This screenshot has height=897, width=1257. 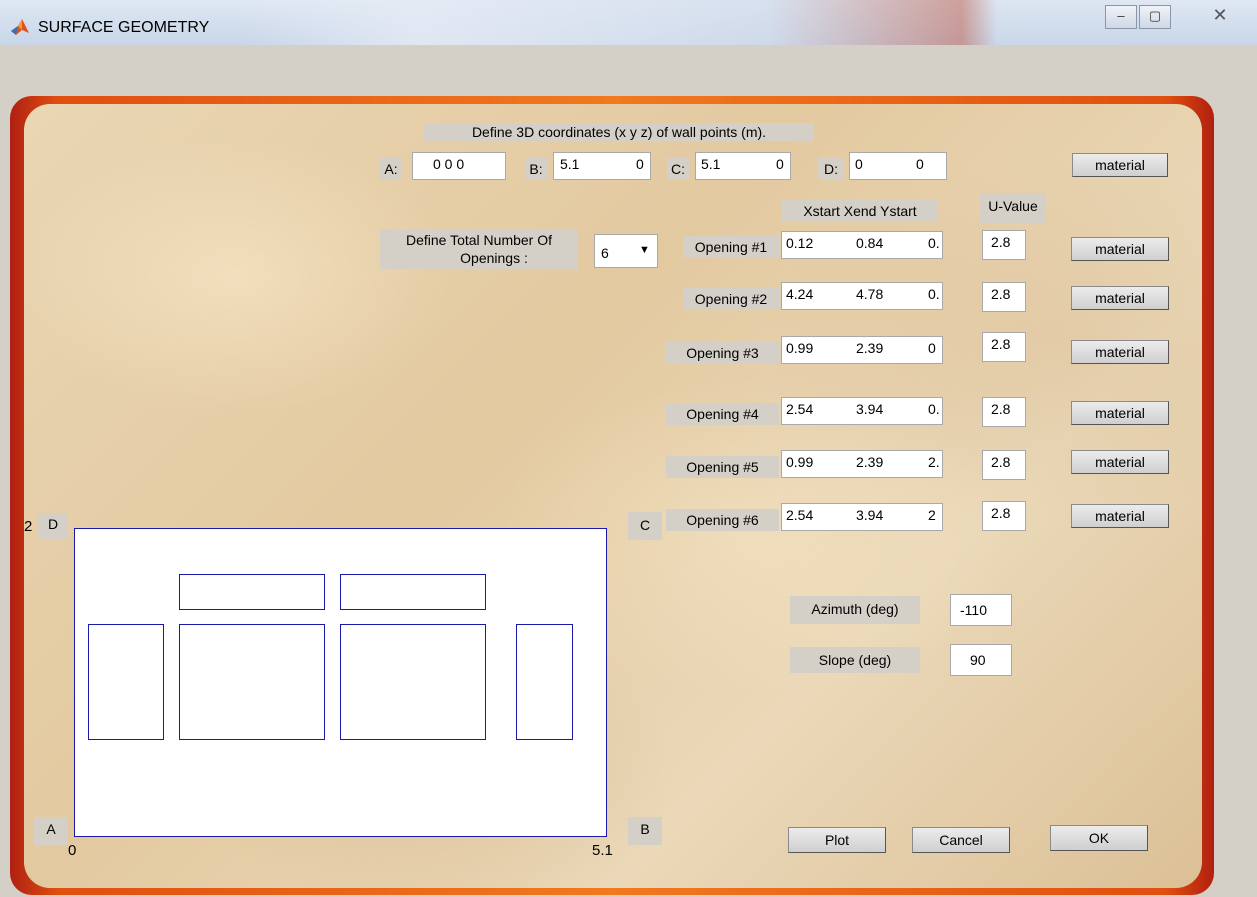 I want to click on corner-c-label: C, so click(x=645, y=526).